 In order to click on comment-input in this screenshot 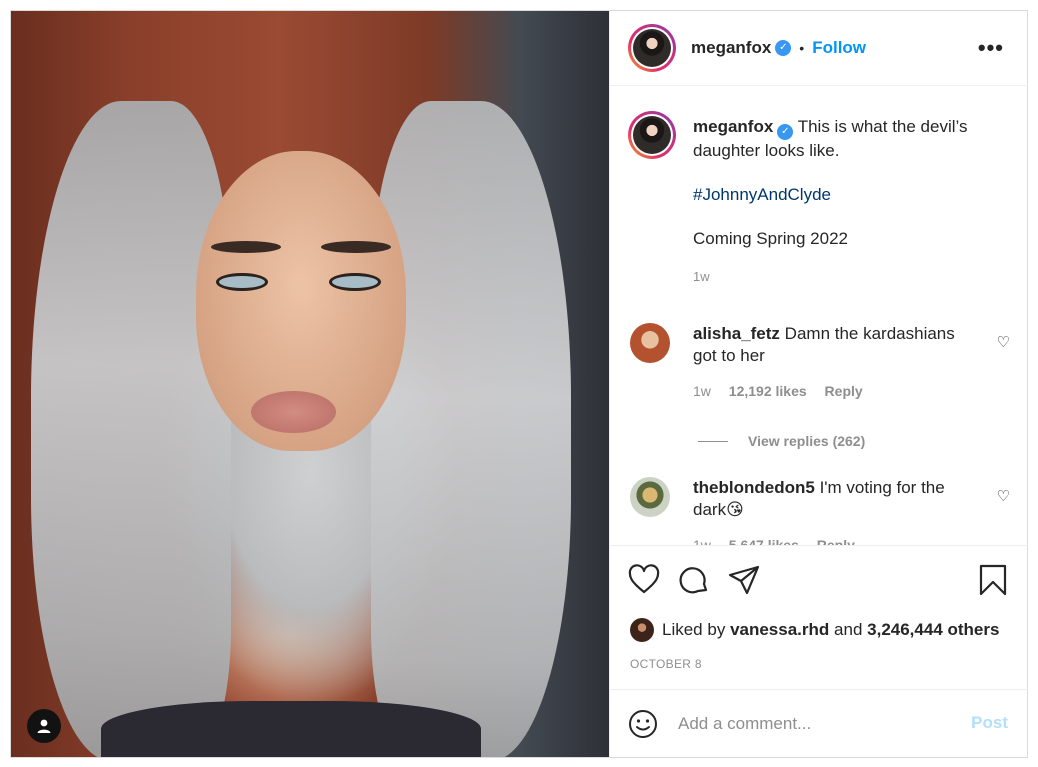, I will do `click(813, 723)`.